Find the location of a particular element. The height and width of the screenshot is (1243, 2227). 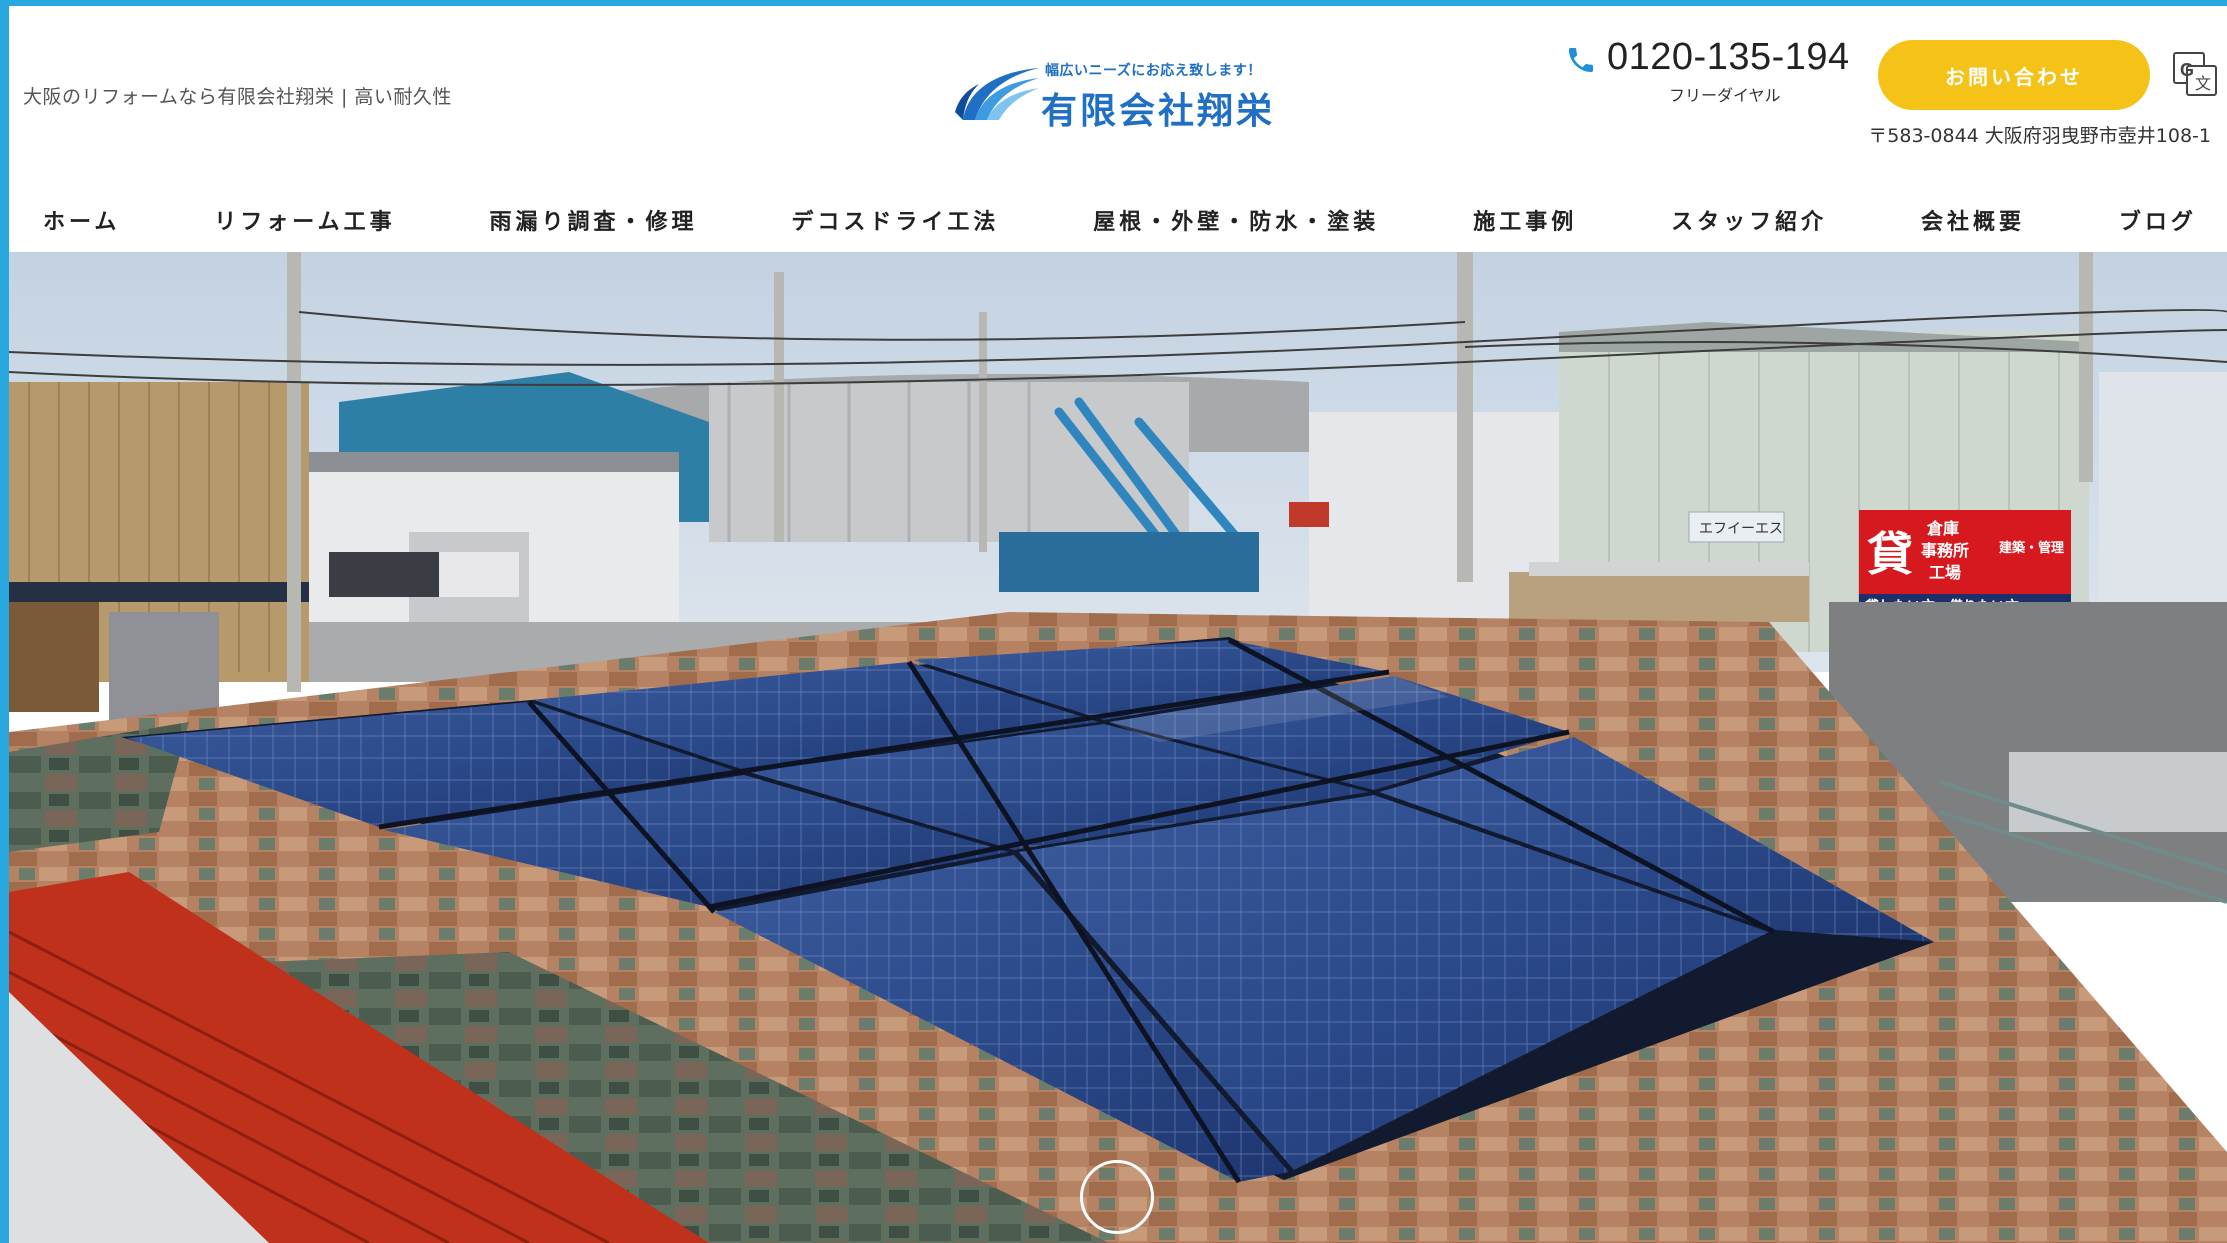

building-sign-text: エフイーエス is located at coordinates (1741, 529).